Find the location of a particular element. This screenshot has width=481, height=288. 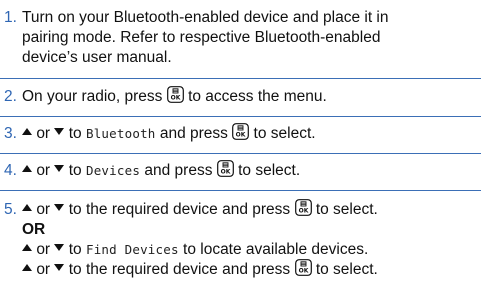

step-4: 4. or to Devices and press to select. is located at coordinates (240, 172).